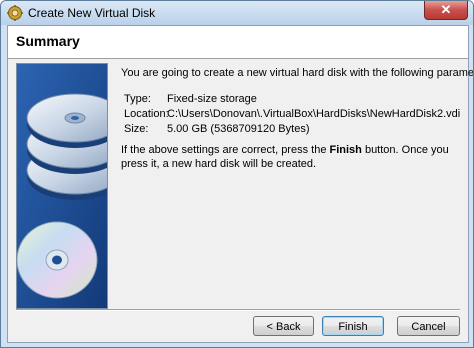 The height and width of the screenshot is (348, 474). Describe the element at coordinates (92, 13) in the screenshot. I see `window-title: Create New Virtual Disk` at that location.